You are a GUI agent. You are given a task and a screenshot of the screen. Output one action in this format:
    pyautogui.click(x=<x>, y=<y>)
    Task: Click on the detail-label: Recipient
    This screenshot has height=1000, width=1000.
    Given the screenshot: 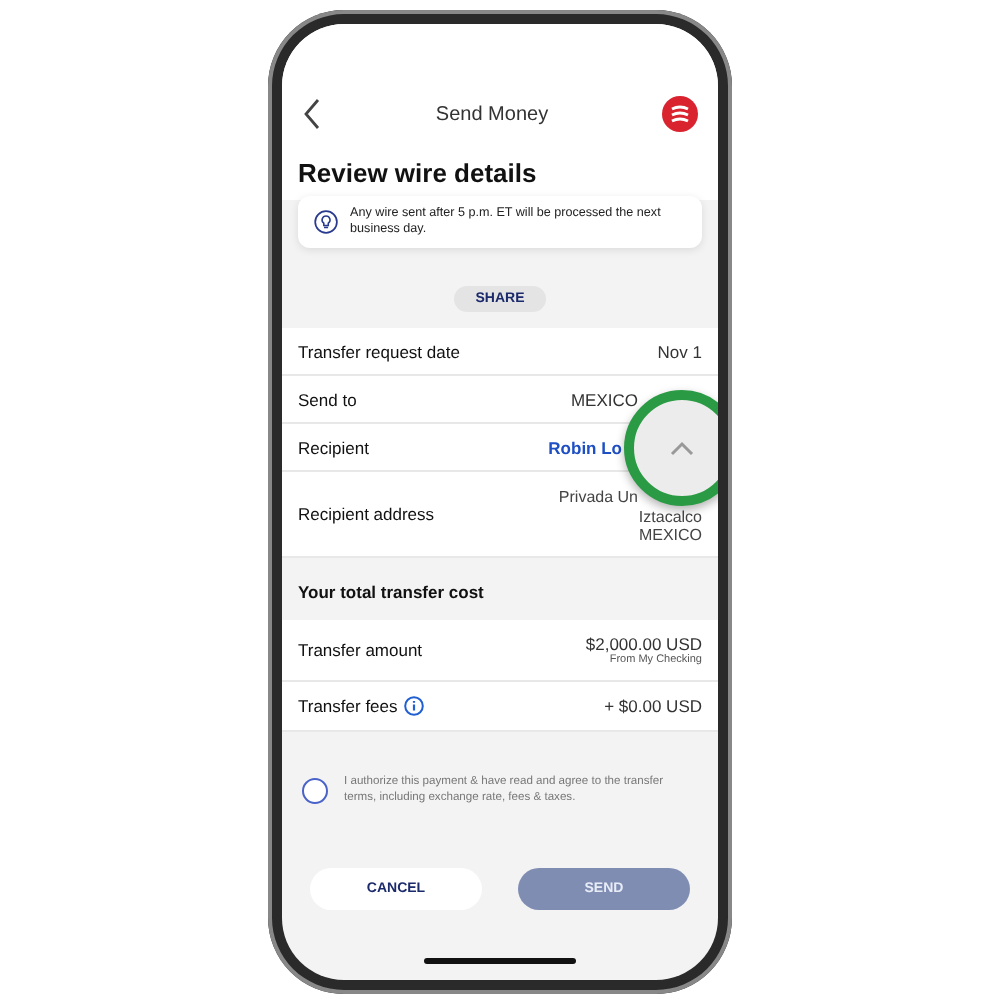 What is the action you would take?
    pyautogui.click(x=333, y=447)
    